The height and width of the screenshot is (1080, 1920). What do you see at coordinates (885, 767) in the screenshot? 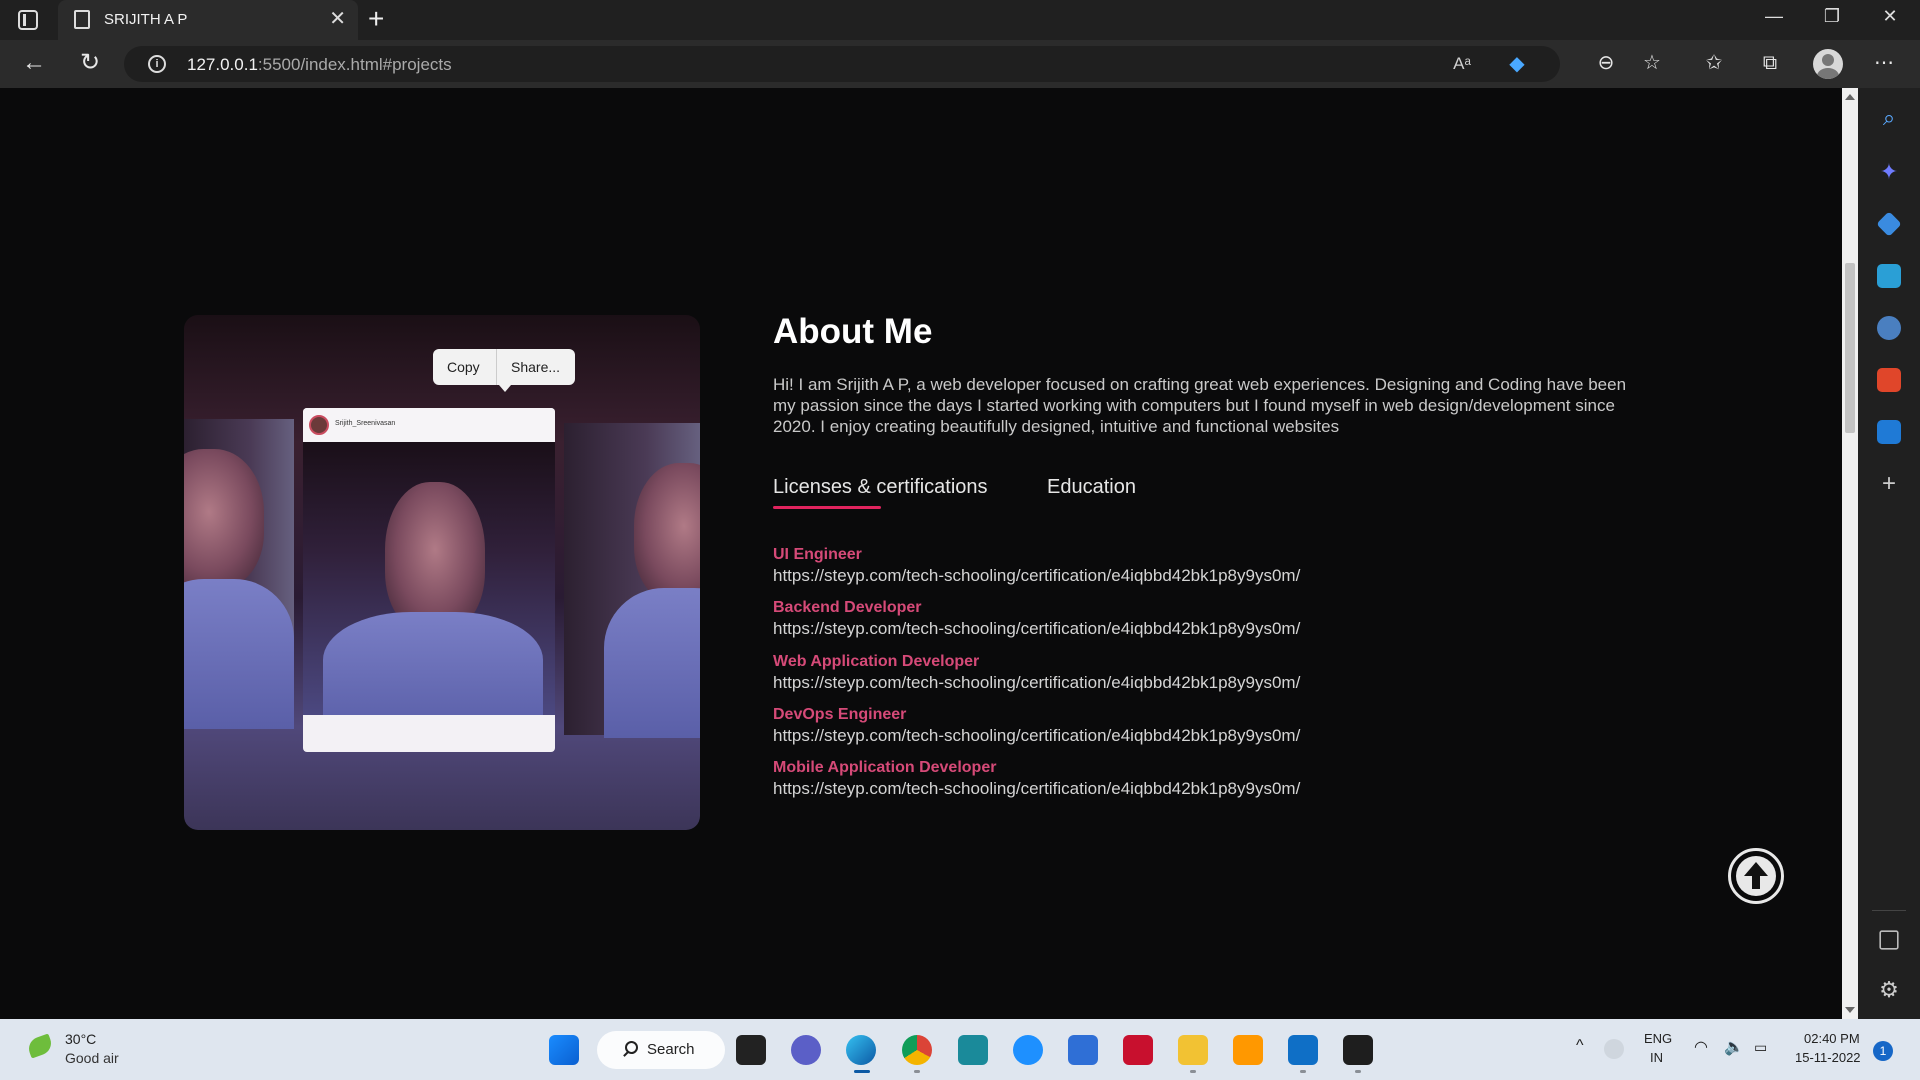
I see `cert-title: Mobile Application Developer` at bounding box center [885, 767].